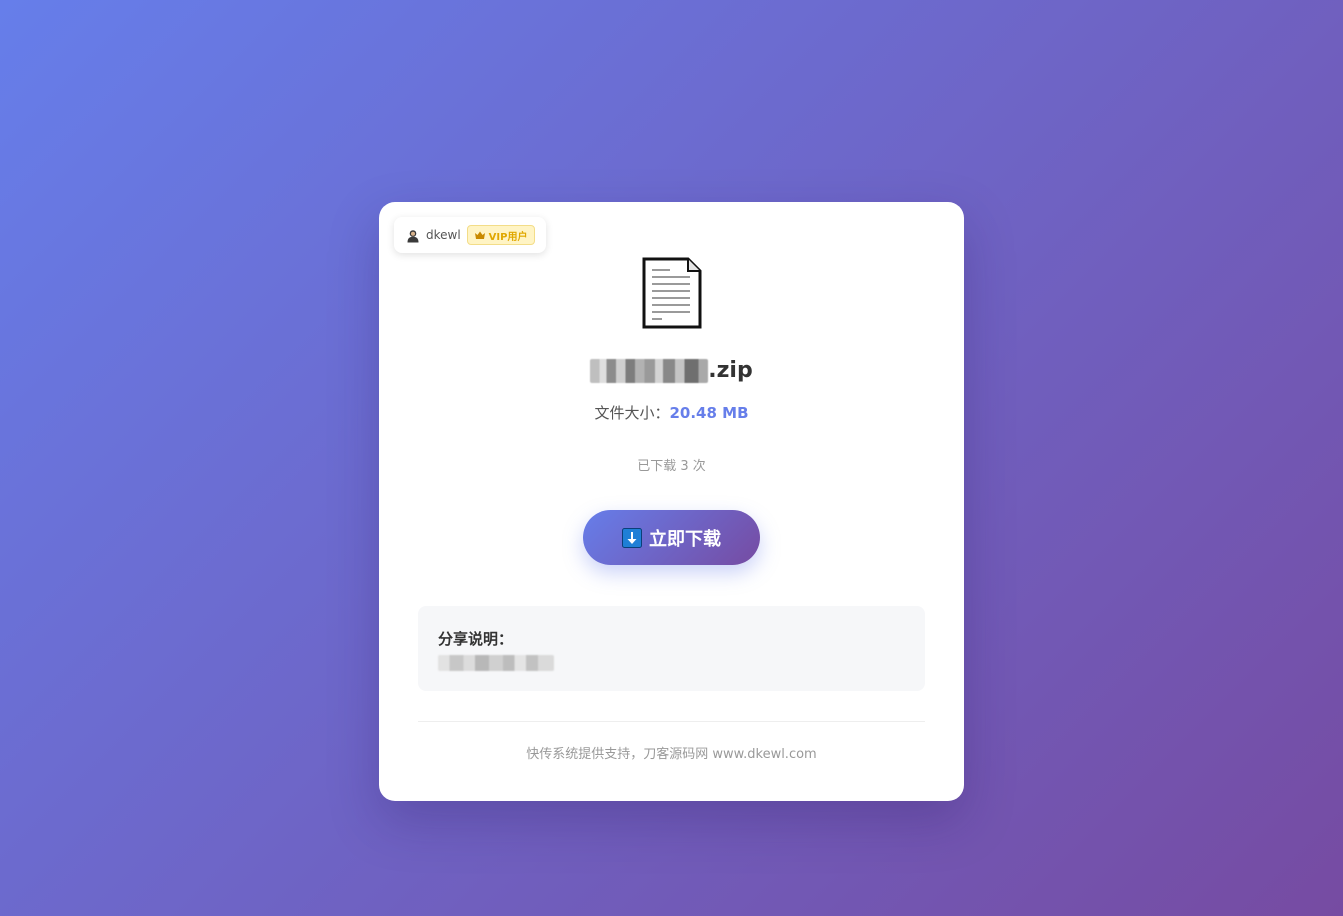 Image resolution: width=1343 pixels, height=916 pixels. Describe the element at coordinates (479, 235) in the screenshot. I see `crown-icon` at that location.